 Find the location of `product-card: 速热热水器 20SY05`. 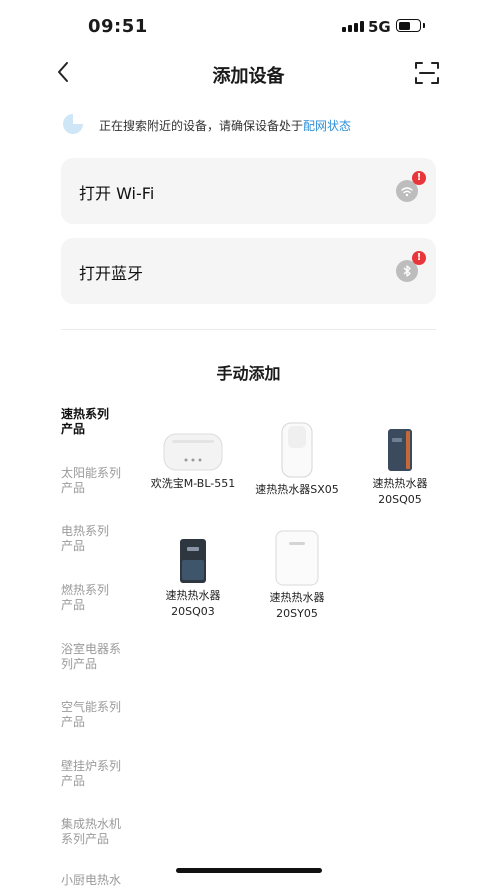

product-card: 速热热水器 20SY05 is located at coordinates (297, 576).